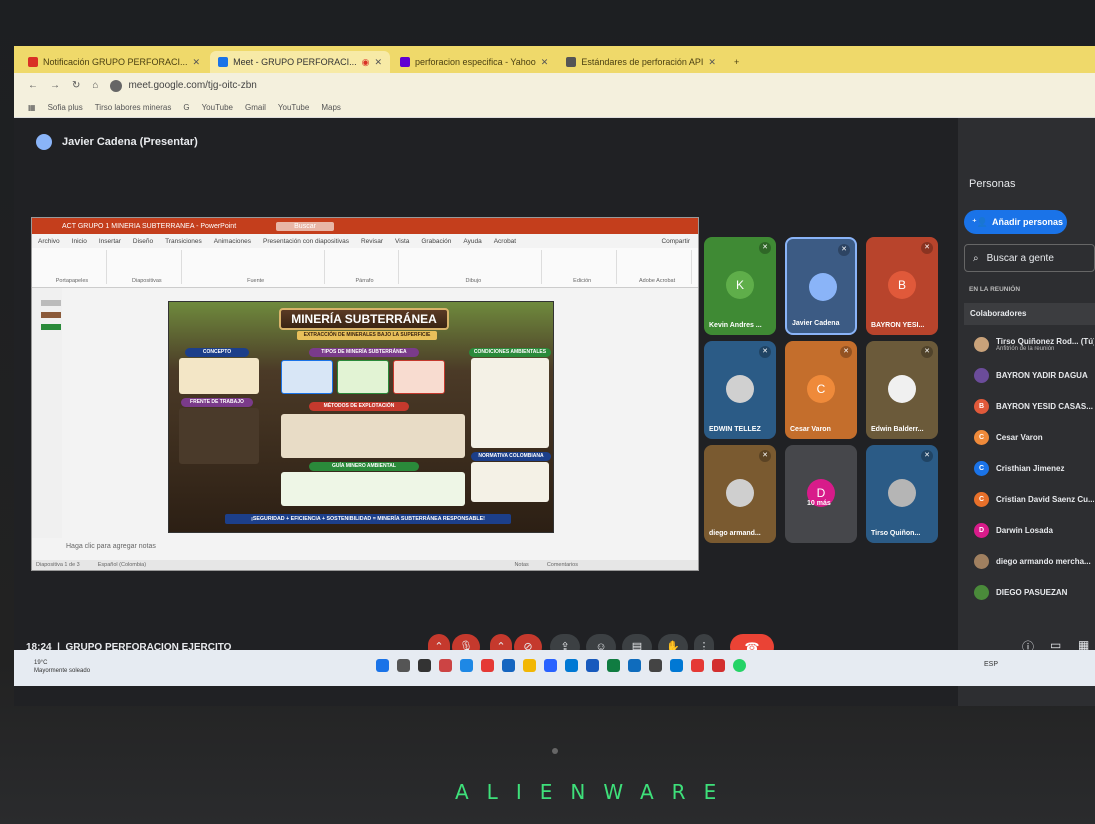 This screenshot has width=1095, height=824. Describe the element at coordinates (981, 344) in the screenshot. I see `person-avatar` at that location.